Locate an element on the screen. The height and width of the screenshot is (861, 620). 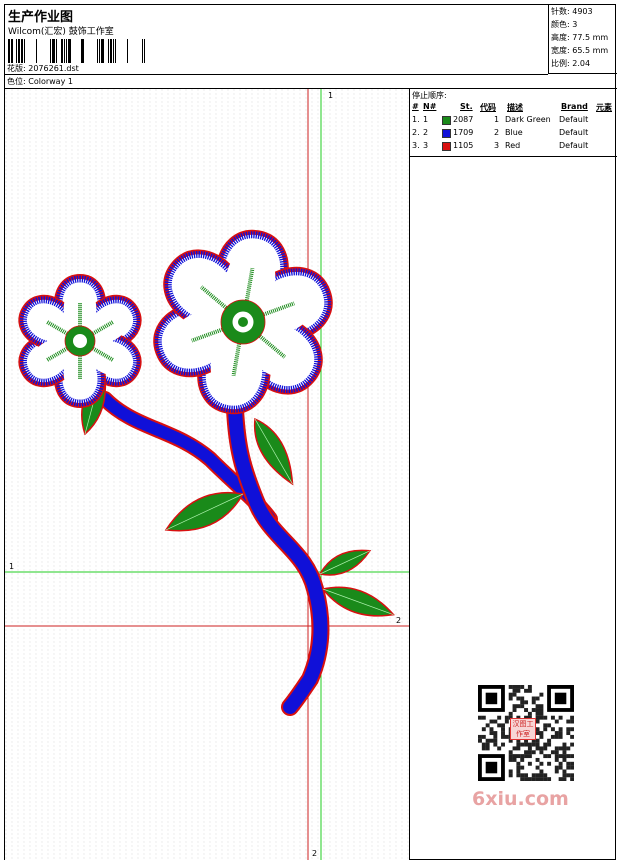
color-description: Red is located at coordinates (513, 145).